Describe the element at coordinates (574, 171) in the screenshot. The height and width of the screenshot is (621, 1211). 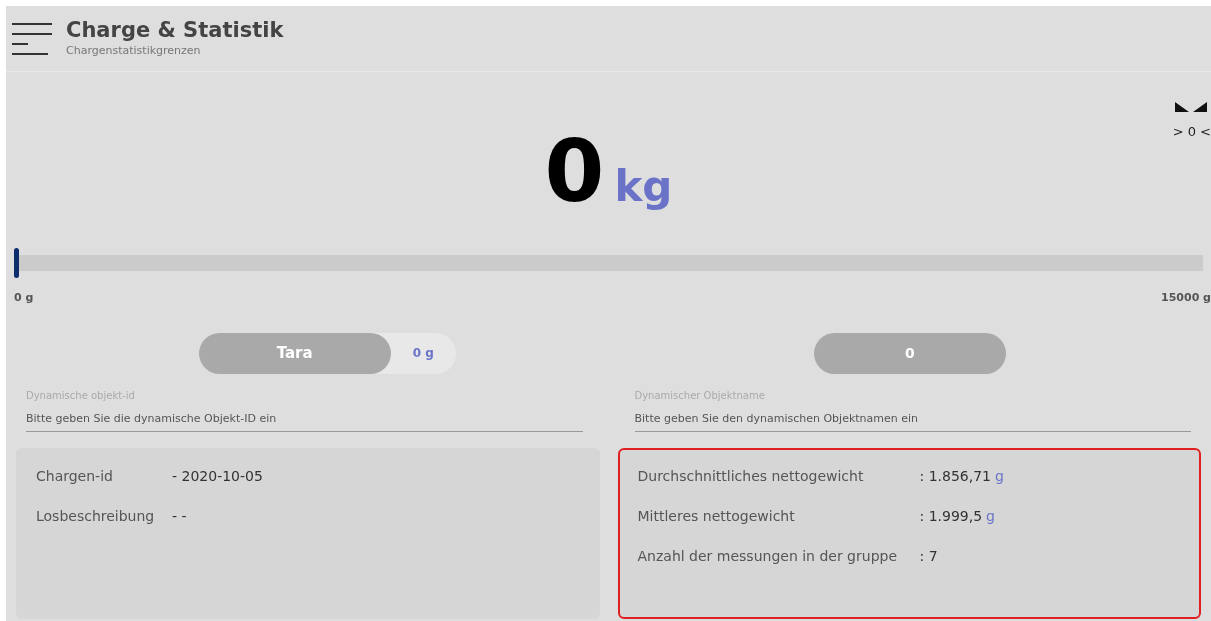
I see `weight-value: 0` at that location.